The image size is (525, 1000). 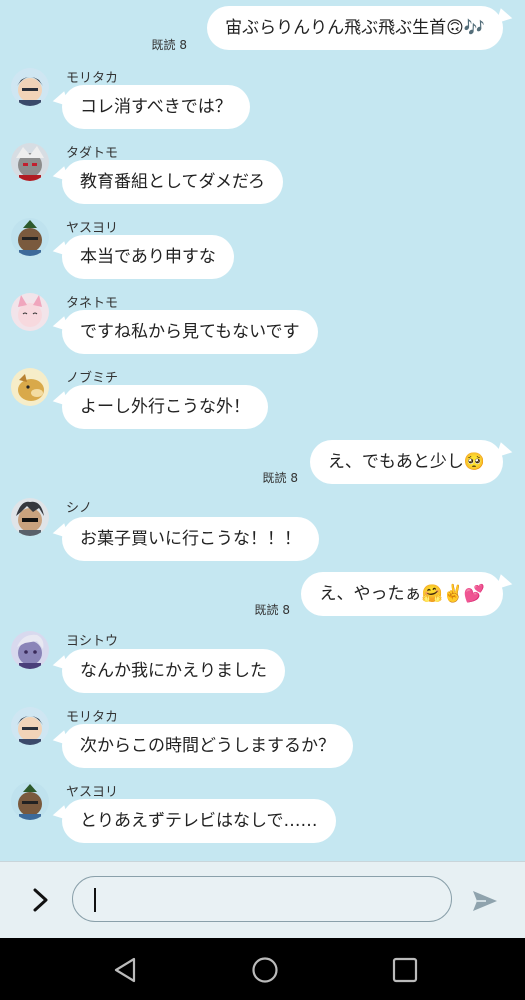 I want to click on message-bubble-outgoing: 宙ぶらりんりん飛ぶ飛ぶ生首🙃🎶, so click(x=355, y=28).